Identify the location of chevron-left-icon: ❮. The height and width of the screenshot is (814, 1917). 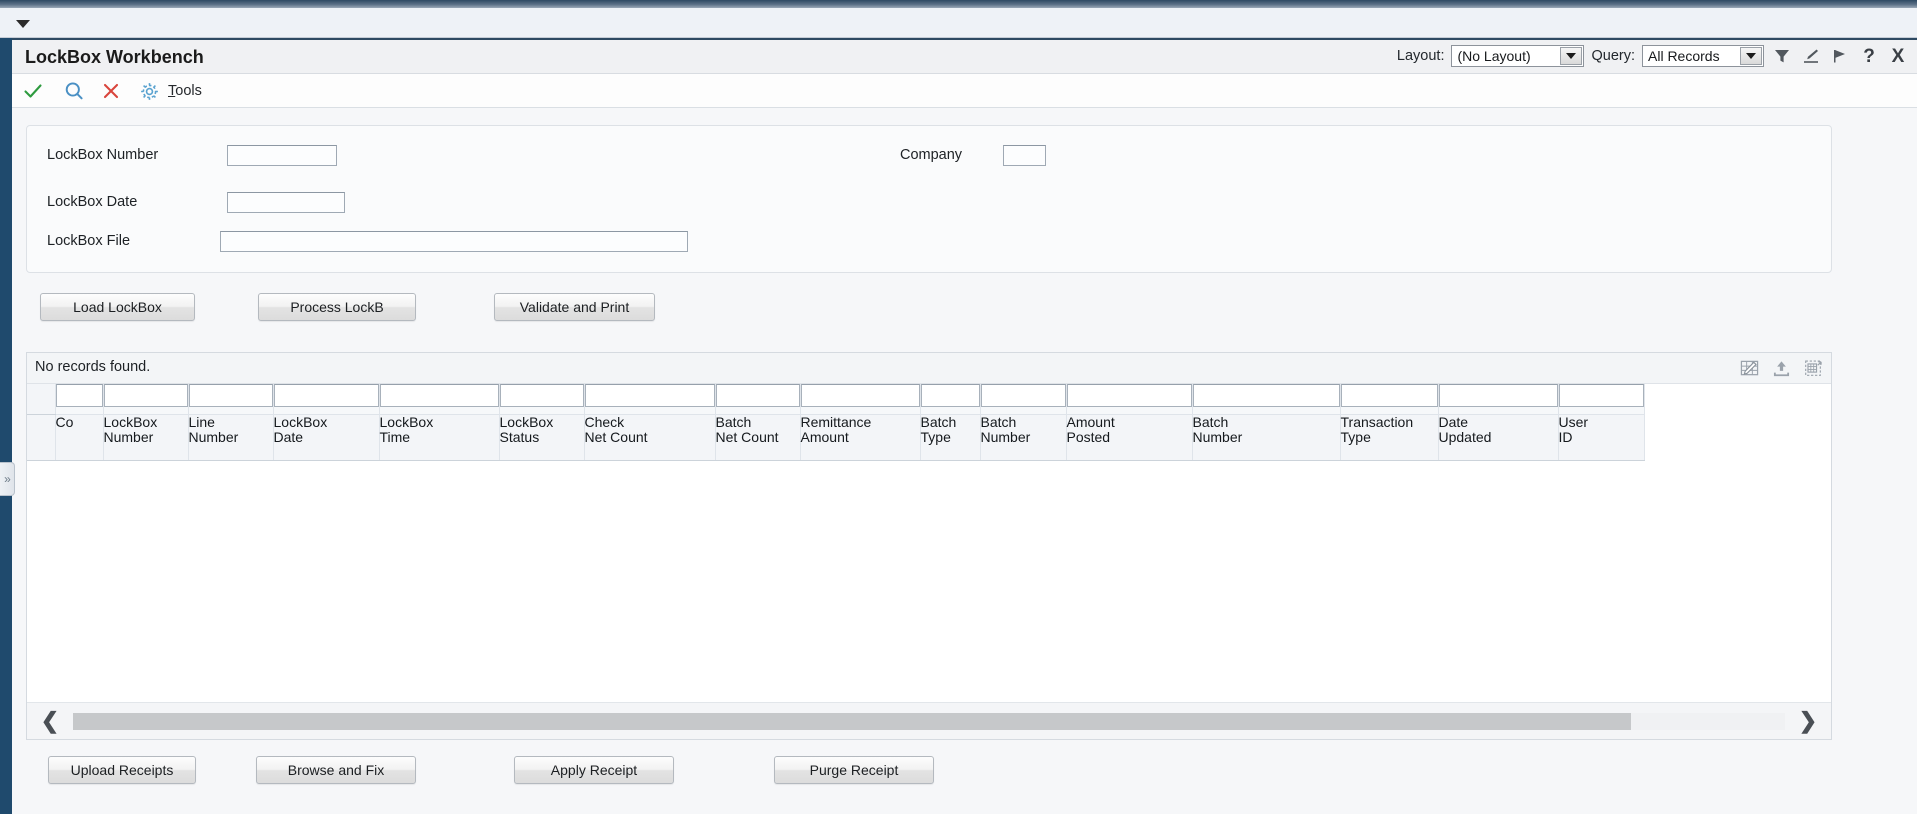
(50, 721).